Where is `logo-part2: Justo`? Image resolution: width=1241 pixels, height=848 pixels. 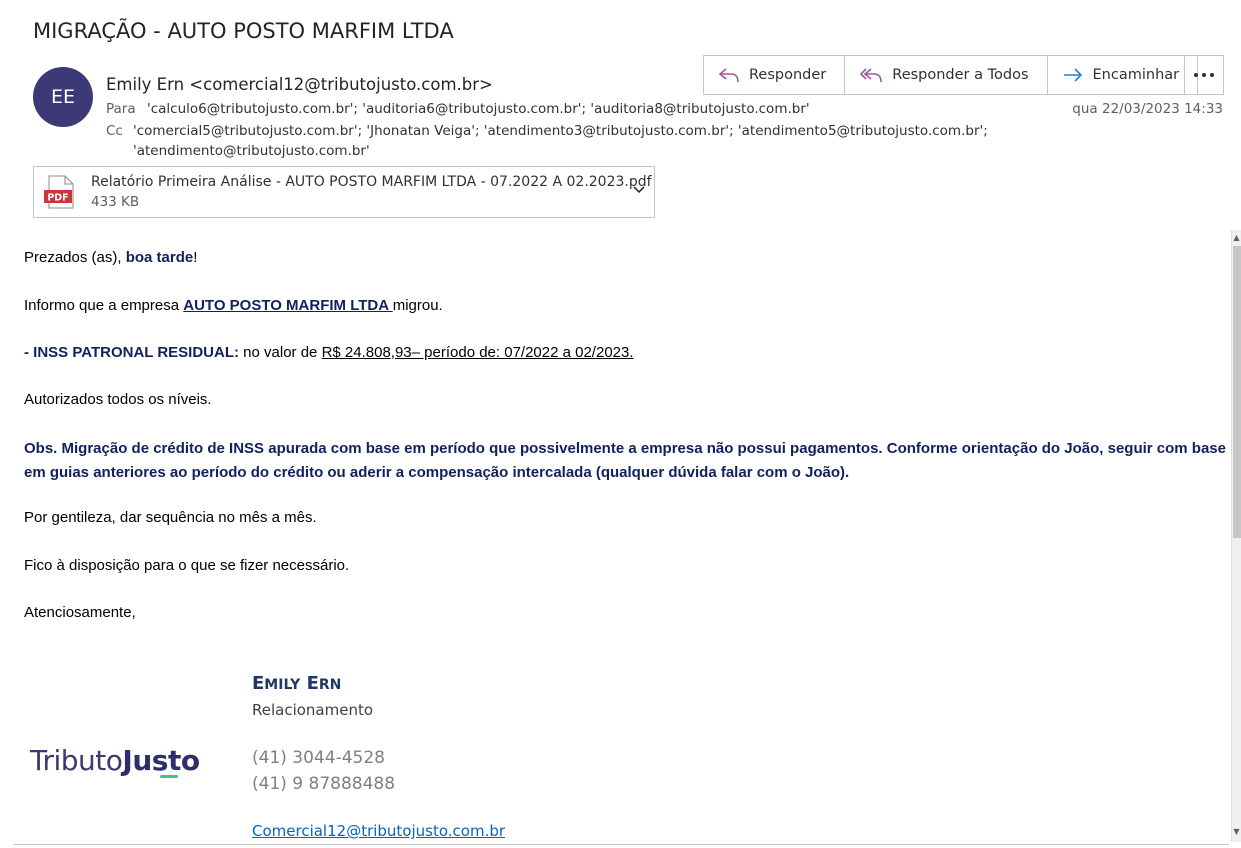
logo-part2: Justo is located at coordinates (161, 760).